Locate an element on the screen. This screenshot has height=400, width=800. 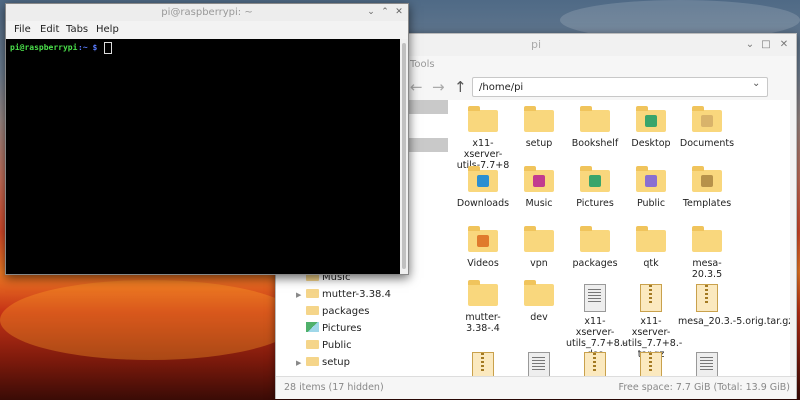
archive-icon is located at coordinates (595, 364).